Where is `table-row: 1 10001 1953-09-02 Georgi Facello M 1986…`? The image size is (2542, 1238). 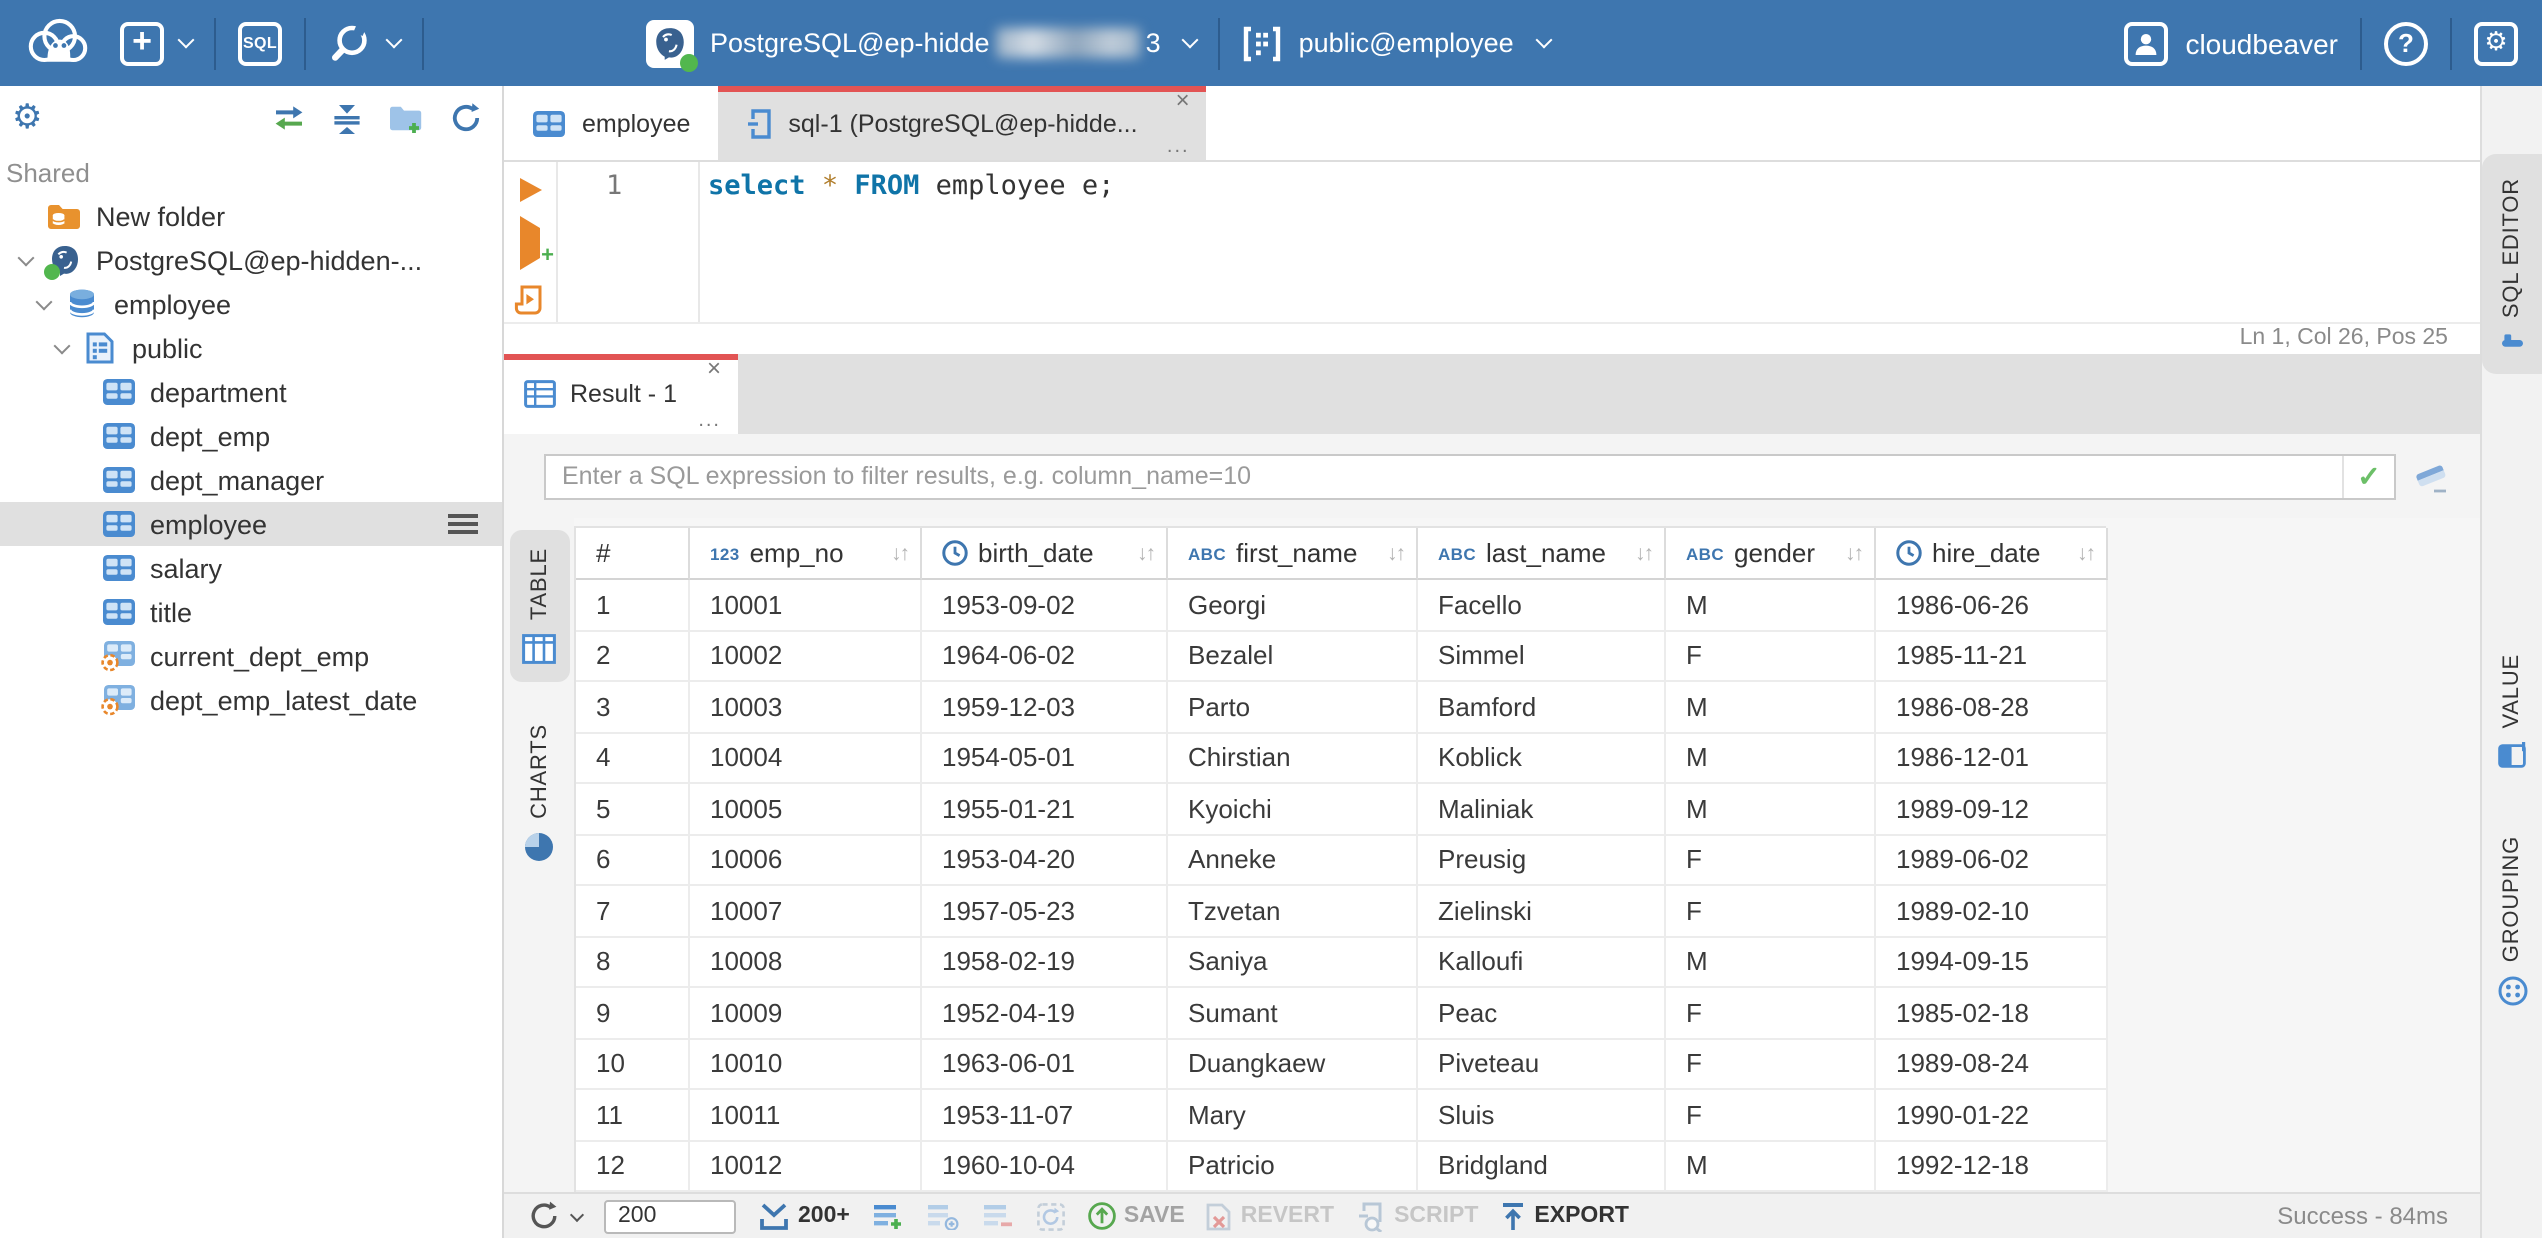 table-row: 1 10001 1953-09-02 Georgi Facello M 1986… is located at coordinates (1342, 605).